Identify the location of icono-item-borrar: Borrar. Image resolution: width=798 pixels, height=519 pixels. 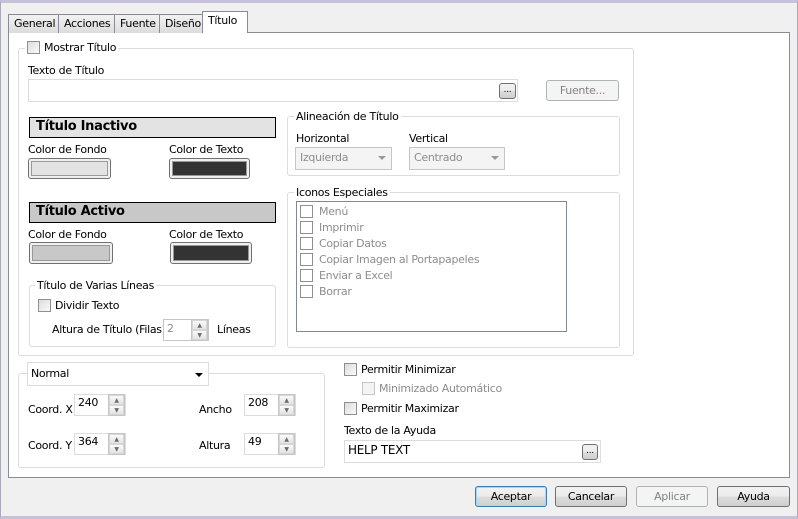
(326, 291).